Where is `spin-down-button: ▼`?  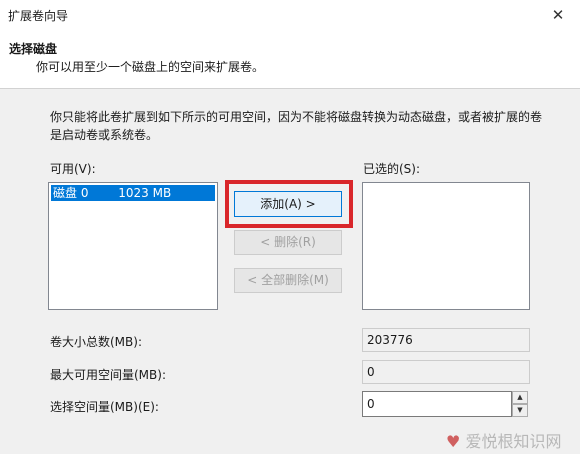
spin-down-button: ▼ is located at coordinates (520, 410).